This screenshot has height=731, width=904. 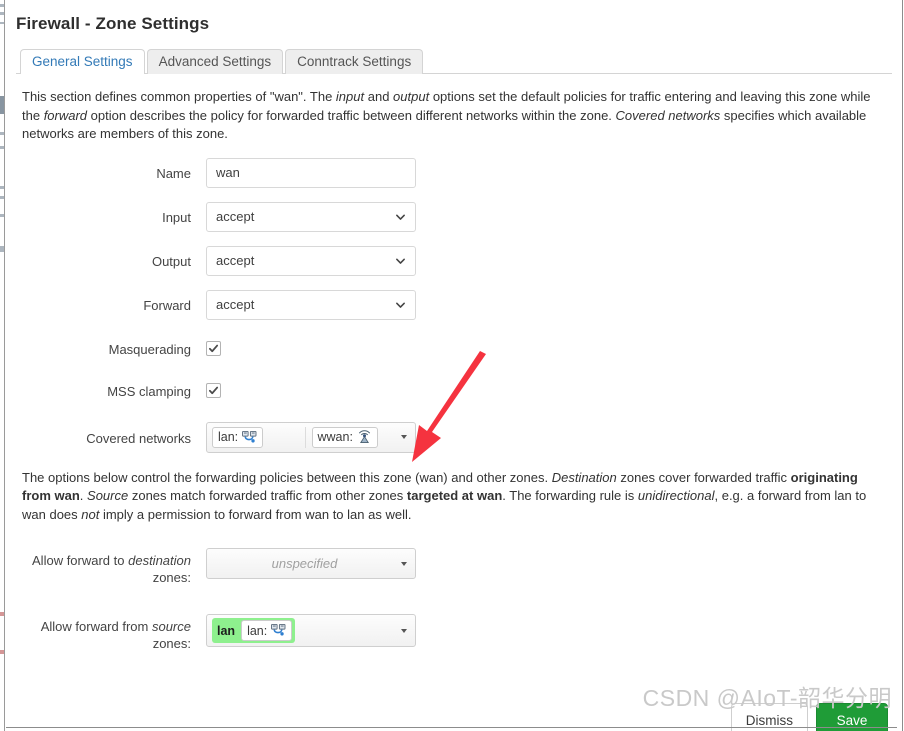 I want to click on wifi-icon, so click(x=364, y=437).